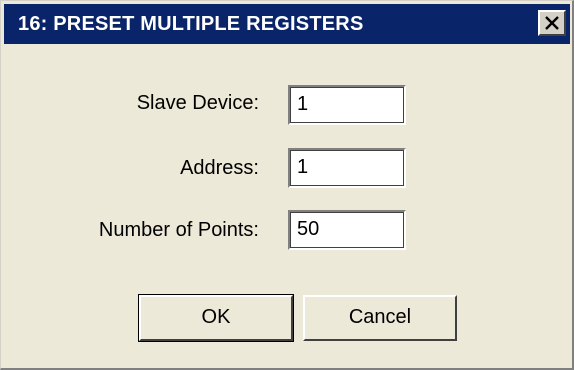 Image resolution: width=574 pixels, height=370 pixels. I want to click on number-of-points-input: 50, so click(347, 230).